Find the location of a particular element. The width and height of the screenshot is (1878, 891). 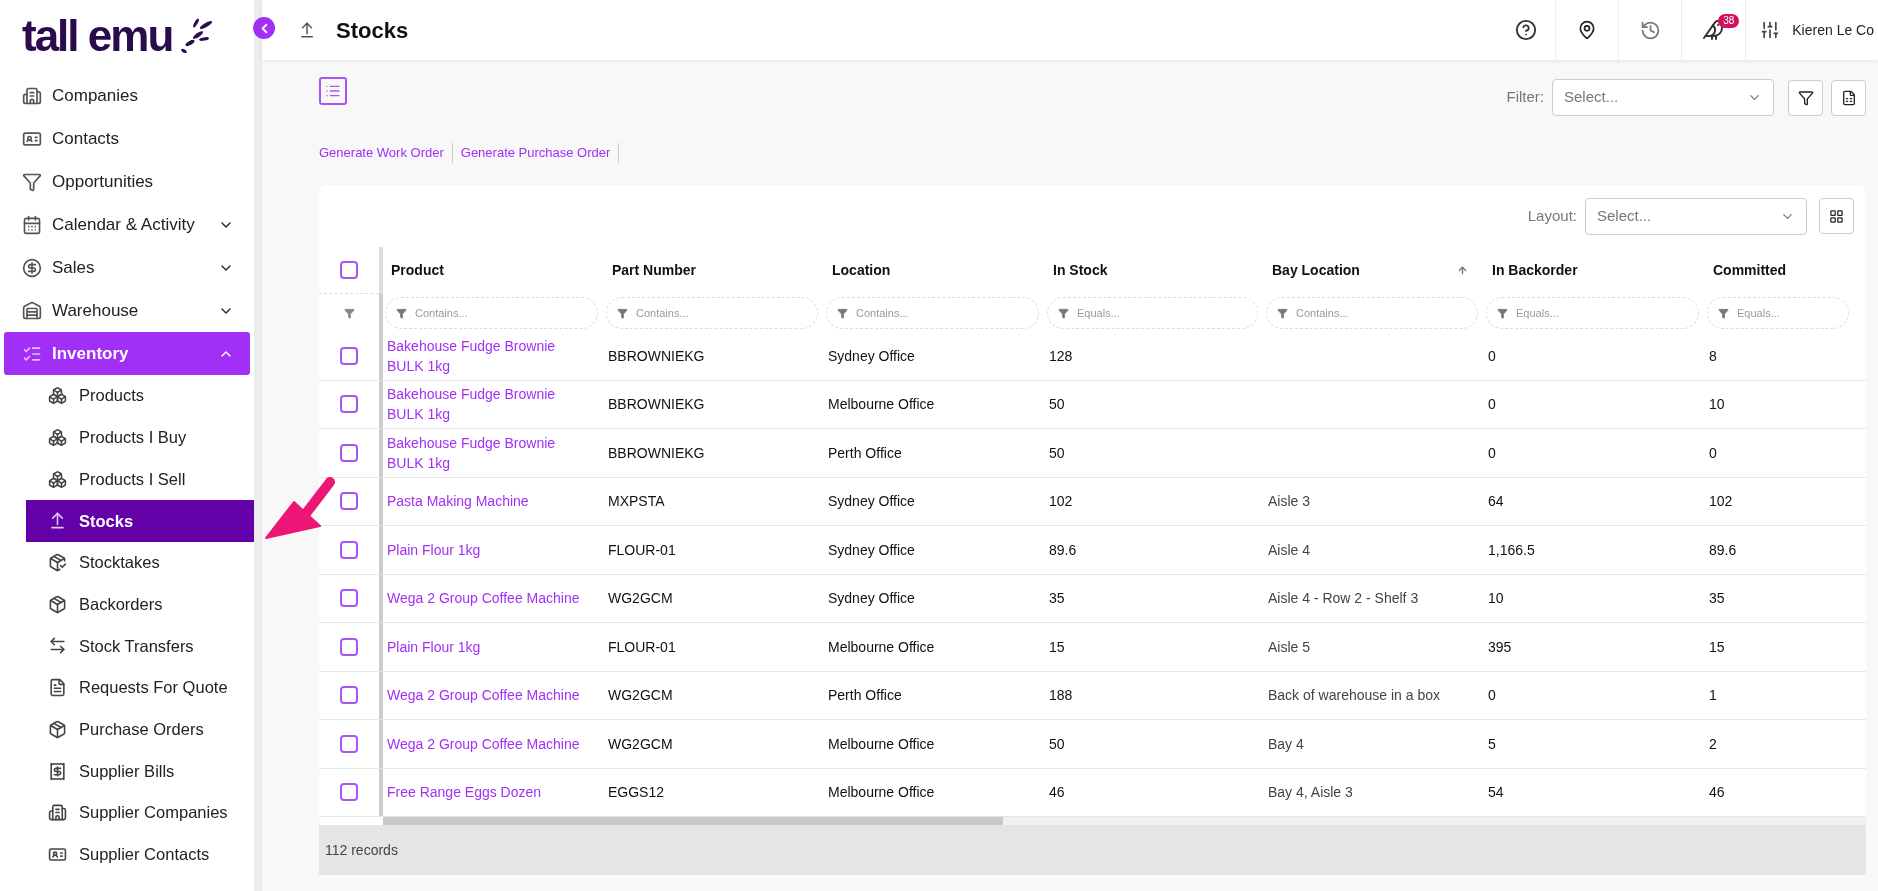

sidebar-item: Contacts is located at coordinates (127, 138).